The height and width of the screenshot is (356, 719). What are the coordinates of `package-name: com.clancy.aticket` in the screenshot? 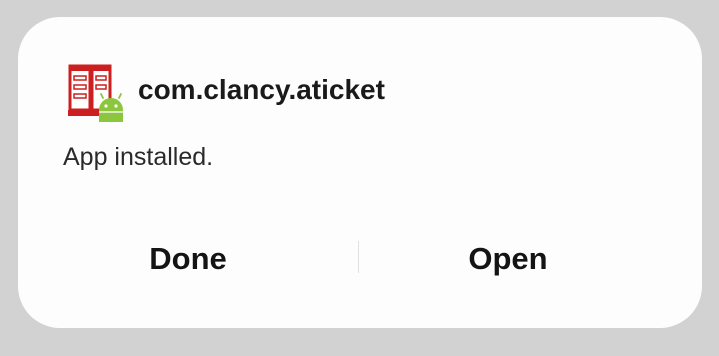 It's located at (261, 89).